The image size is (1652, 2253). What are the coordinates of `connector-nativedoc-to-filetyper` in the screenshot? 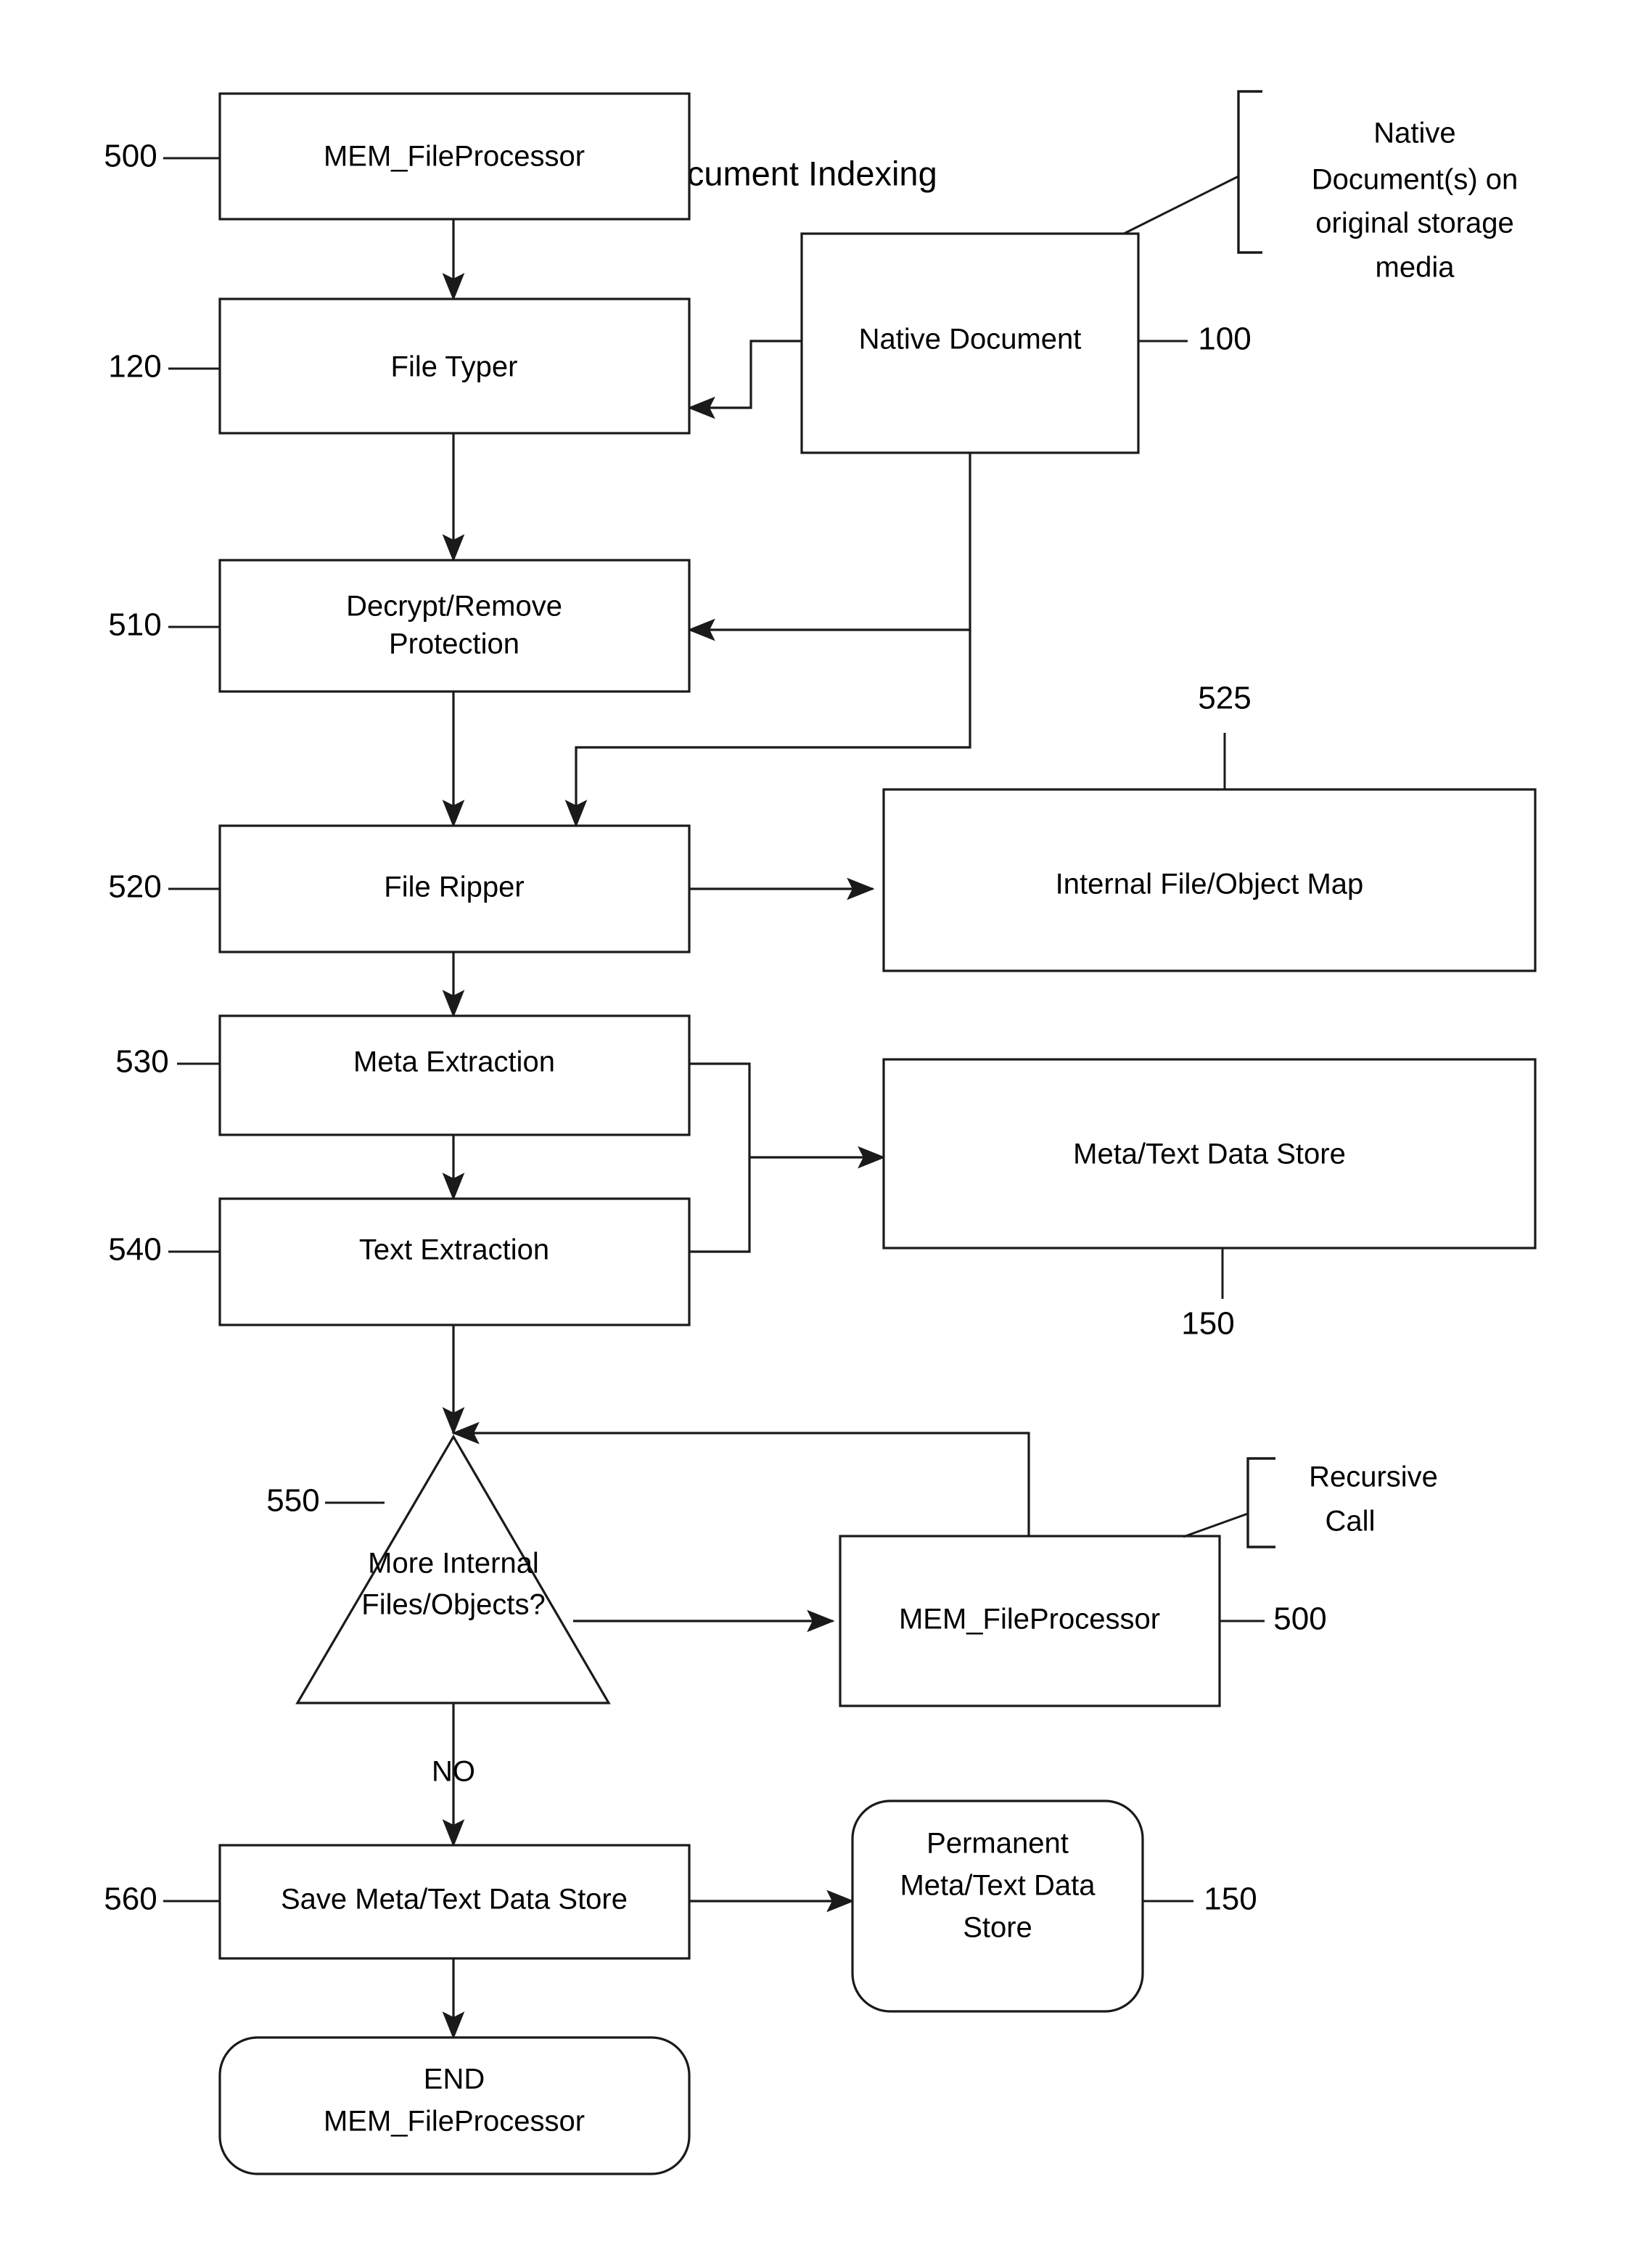 It's located at (744, 379).